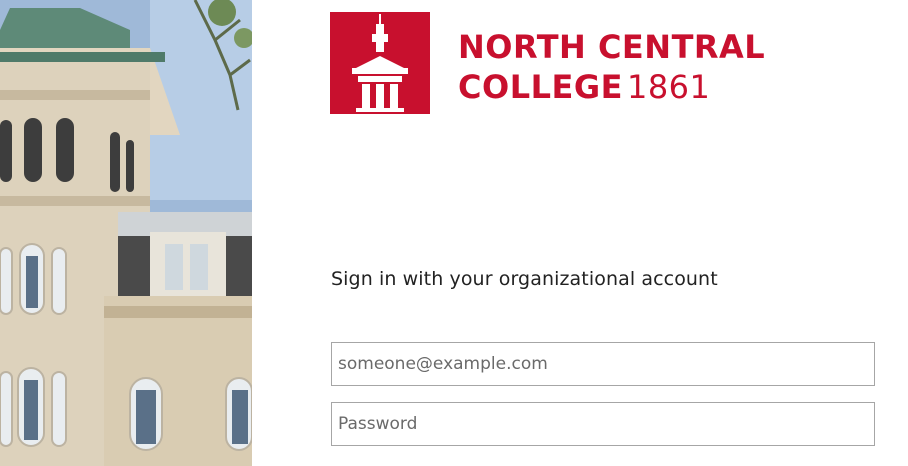  I want to click on college-name-line2: COLLEGE 1861, so click(611, 87).